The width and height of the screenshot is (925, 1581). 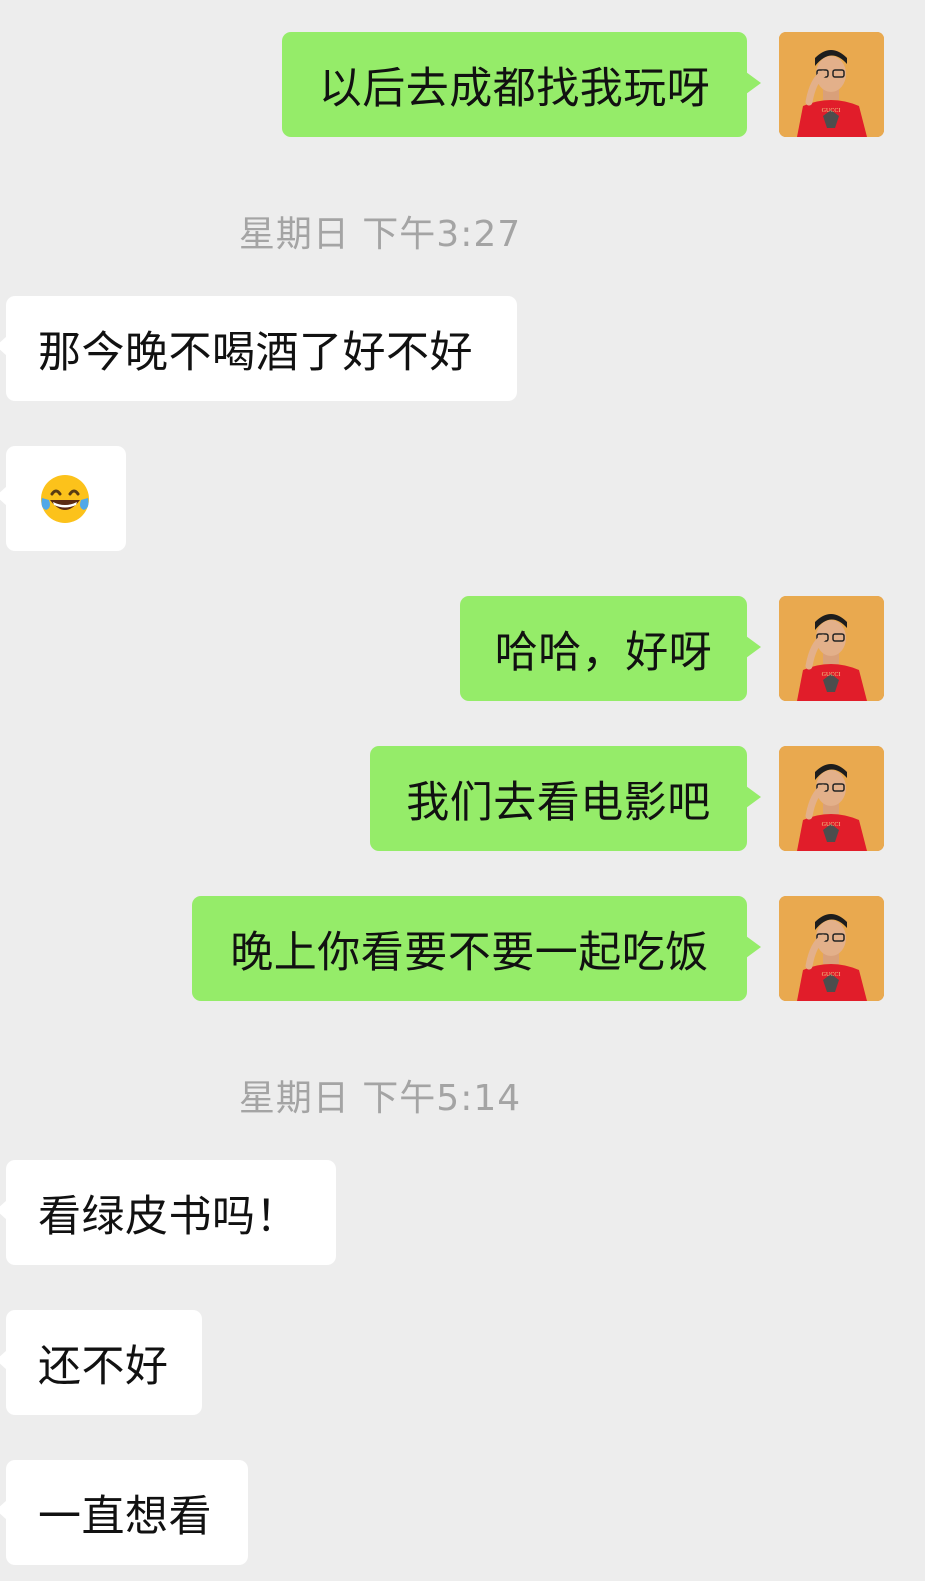 What do you see at coordinates (603, 652) in the screenshot?
I see `message-text: 哈哈，好呀` at bounding box center [603, 652].